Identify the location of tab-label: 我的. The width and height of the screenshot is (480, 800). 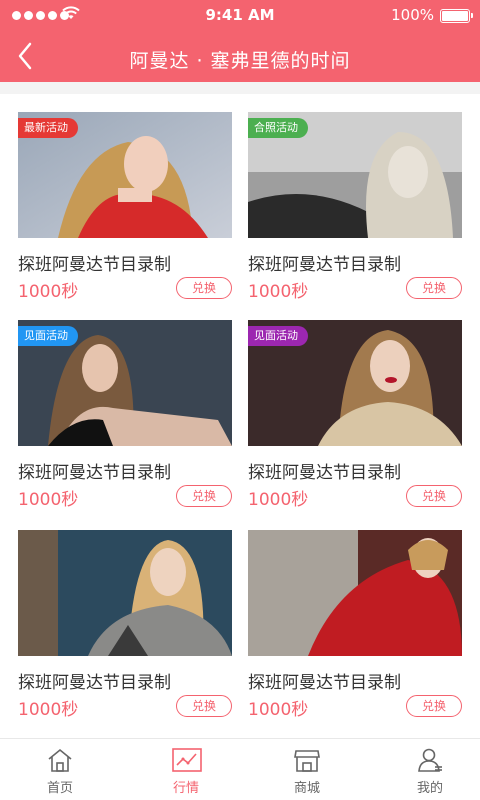
(429, 788).